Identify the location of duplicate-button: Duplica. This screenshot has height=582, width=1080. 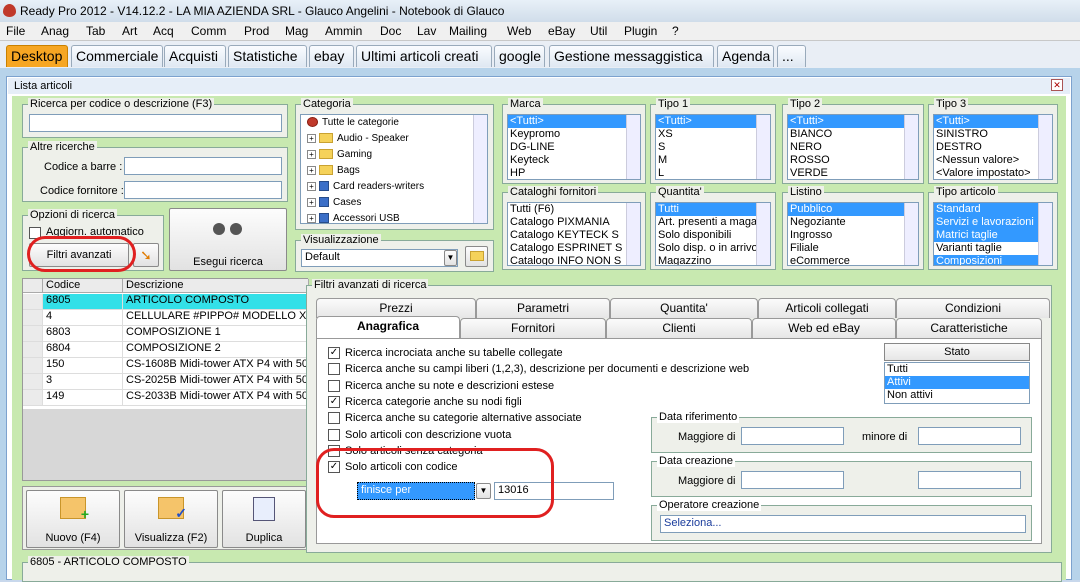
(264, 519).